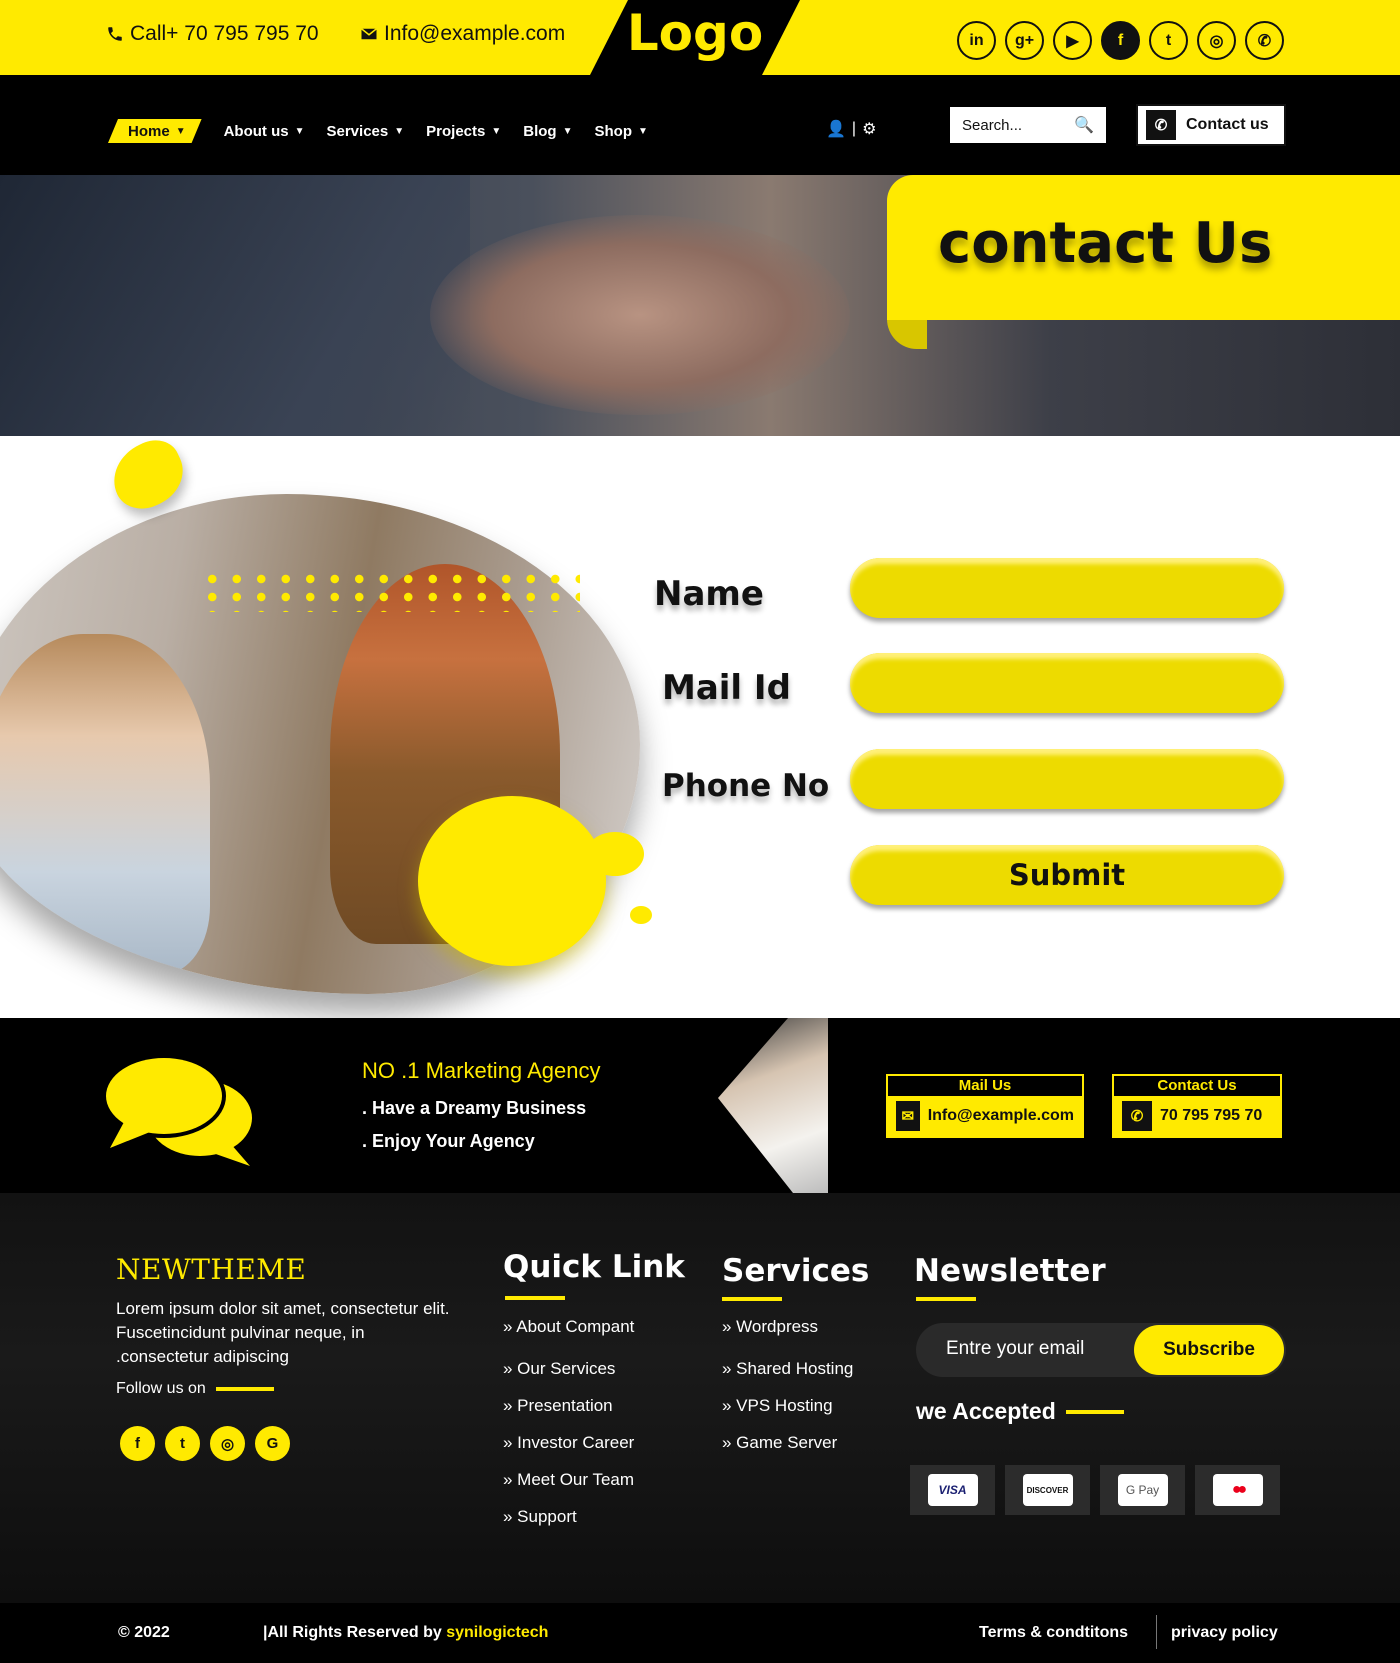  I want to click on nav-item-shop: Shop ▼, so click(620, 131).